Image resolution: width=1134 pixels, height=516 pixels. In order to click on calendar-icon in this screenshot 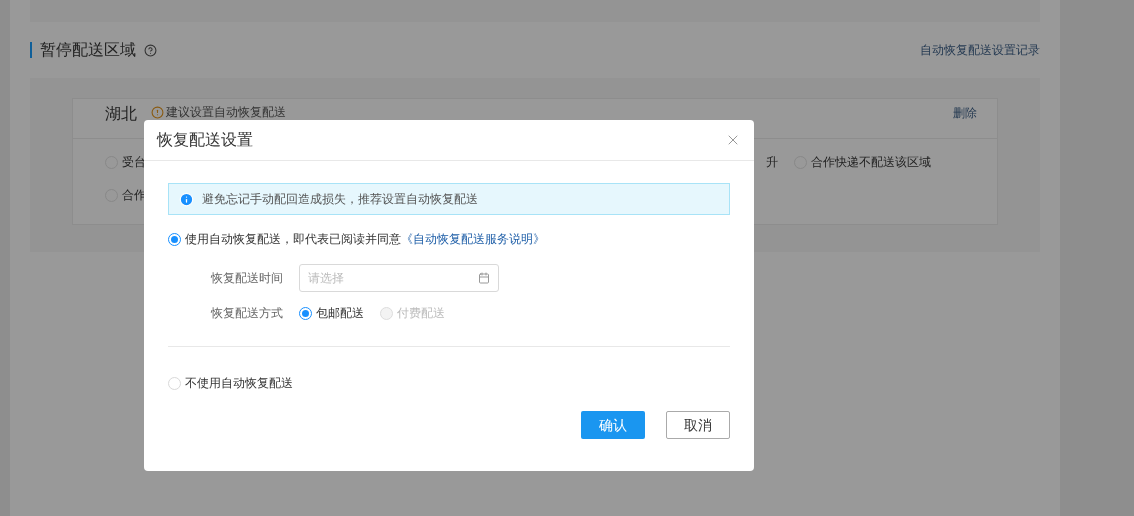, I will do `click(484, 278)`.